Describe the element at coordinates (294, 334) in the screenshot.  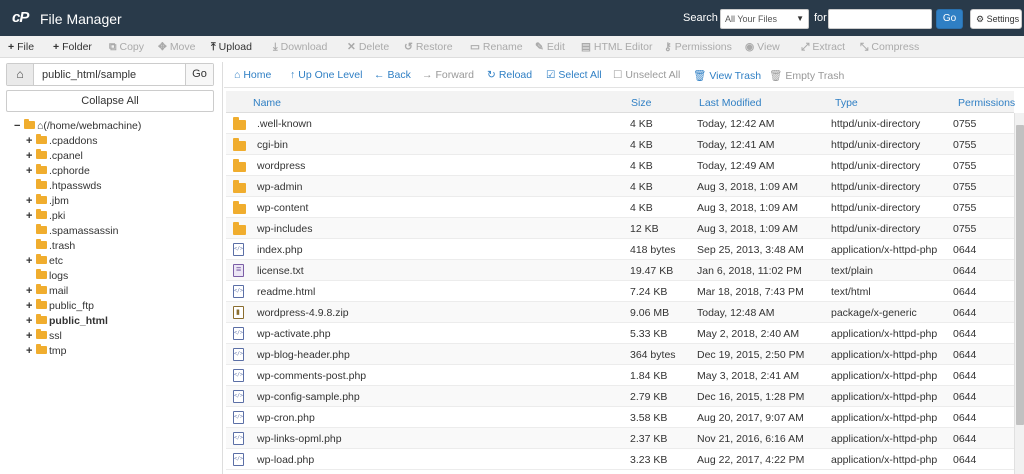
I see `file-name: wp-activate.php` at that location.